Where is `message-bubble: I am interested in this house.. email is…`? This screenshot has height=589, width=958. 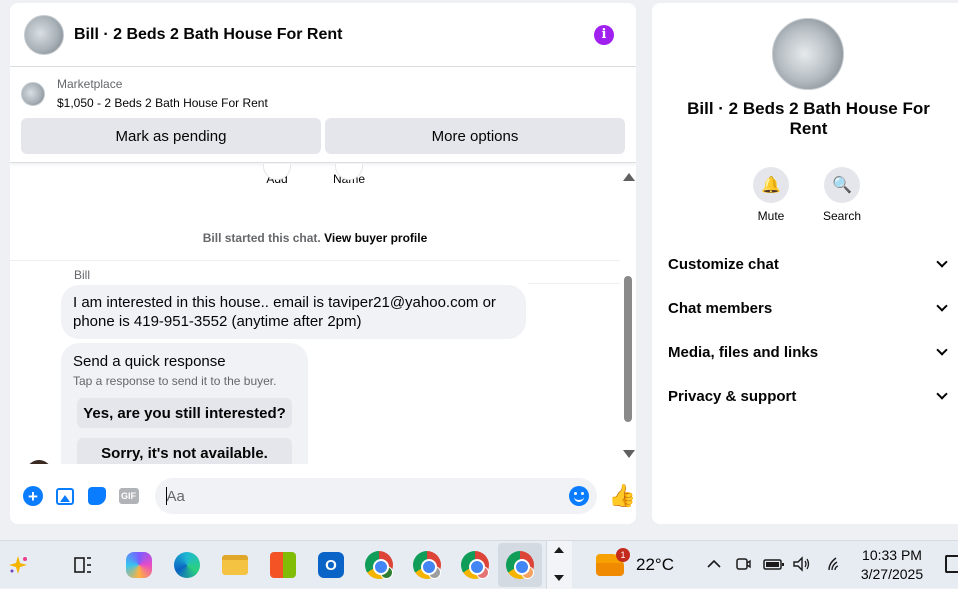 message-bubble: I am interested in this house.. email is… is located at coordinates (293, 312).